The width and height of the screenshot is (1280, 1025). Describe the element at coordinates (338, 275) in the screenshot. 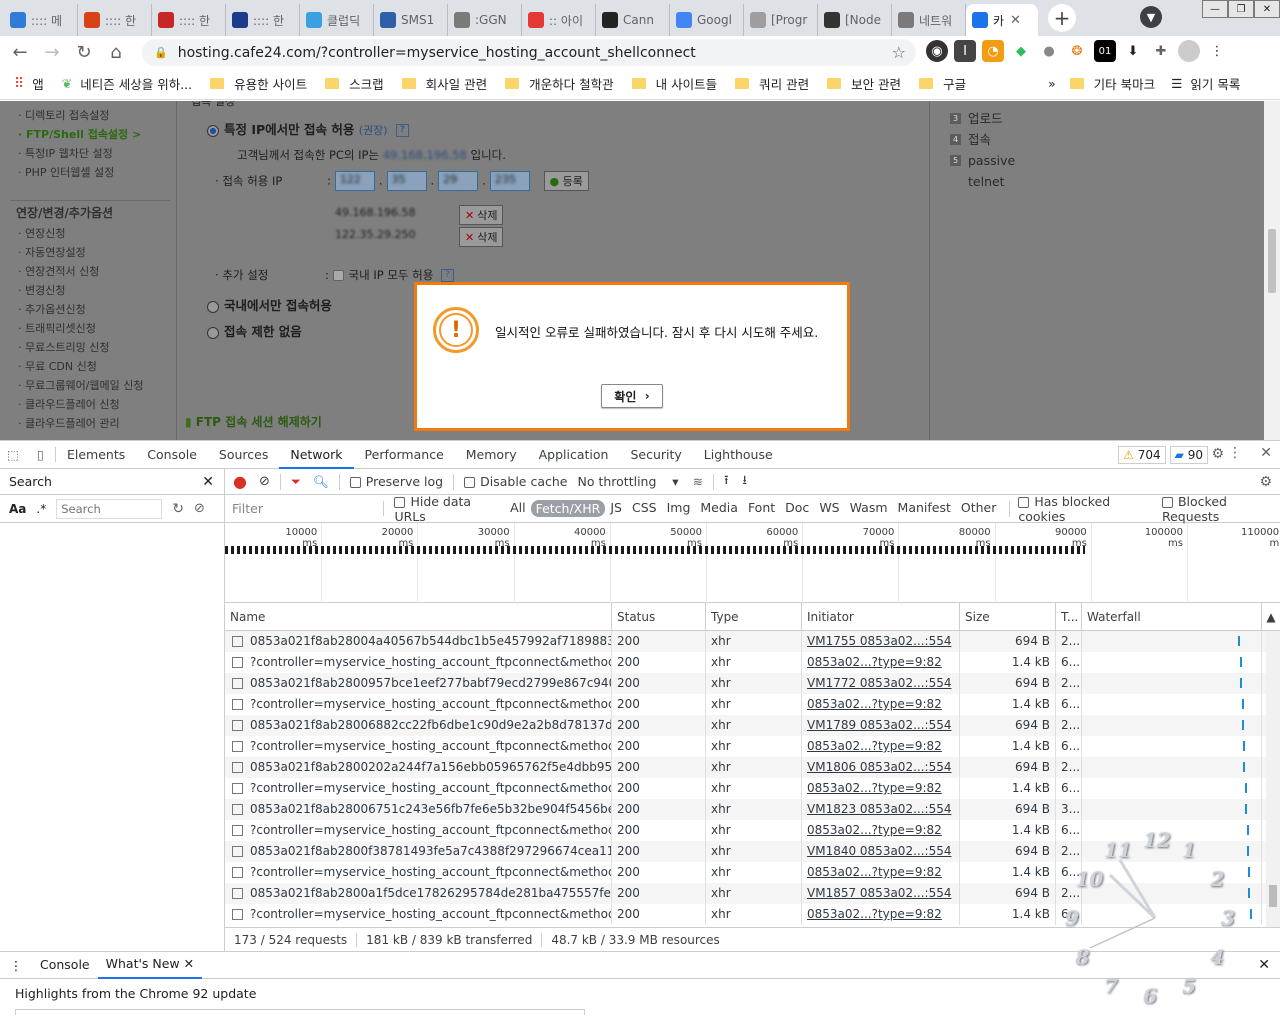

I see `domestic-all-checkbox` at that location.